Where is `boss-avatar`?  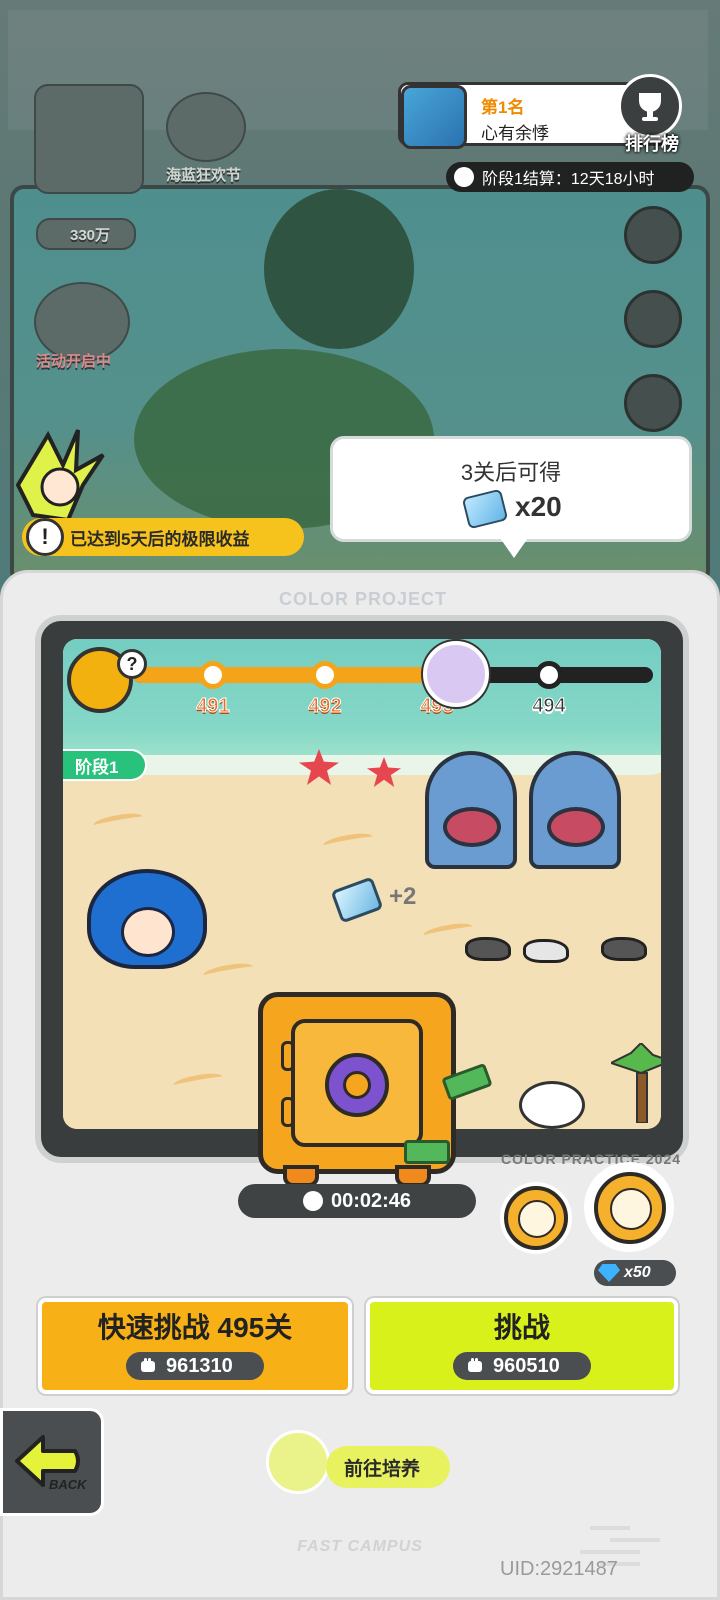 boss-avatar is located at coordinates (456, 674).